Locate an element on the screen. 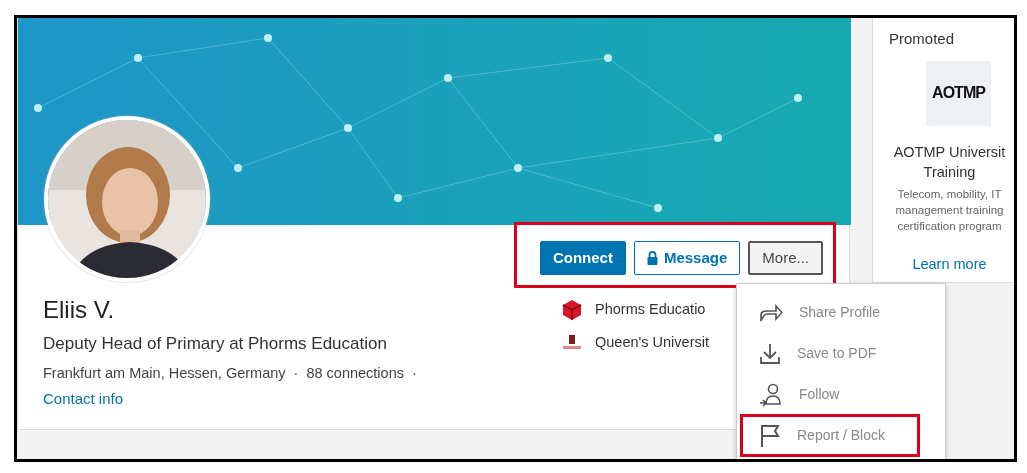  message-button: Message is located at coordinates (687, 258).